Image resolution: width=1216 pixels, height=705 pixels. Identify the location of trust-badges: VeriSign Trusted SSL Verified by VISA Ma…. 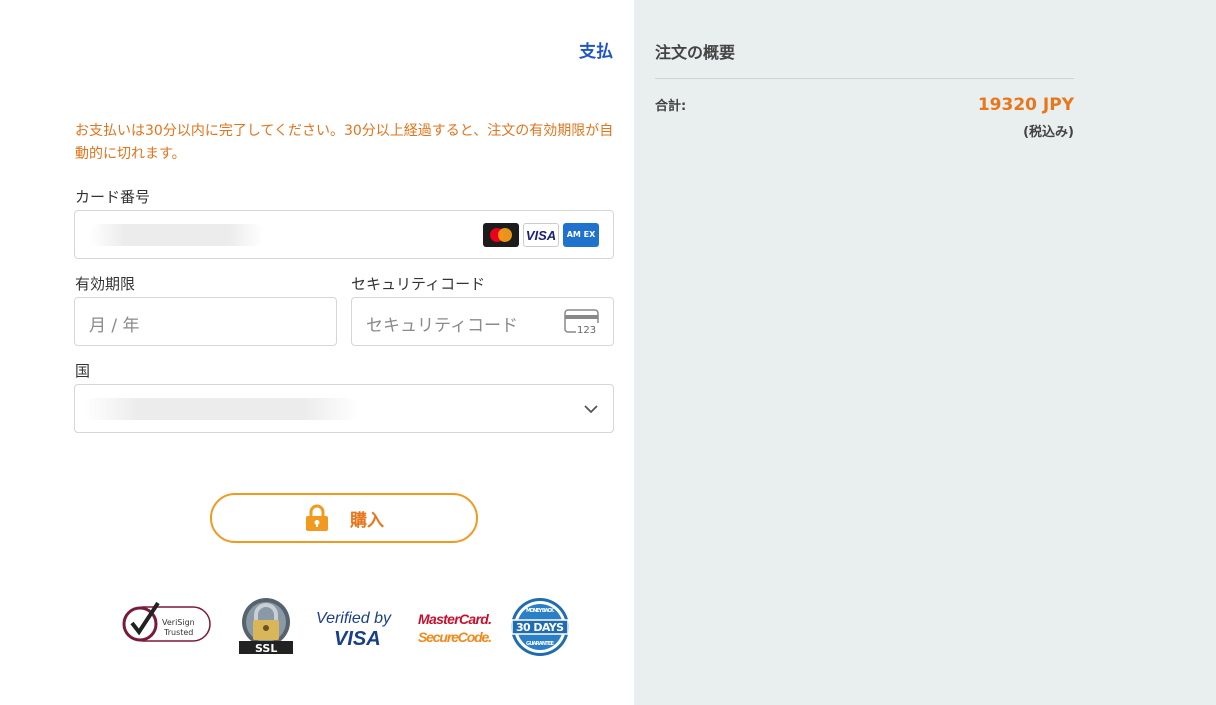
(348, 626).